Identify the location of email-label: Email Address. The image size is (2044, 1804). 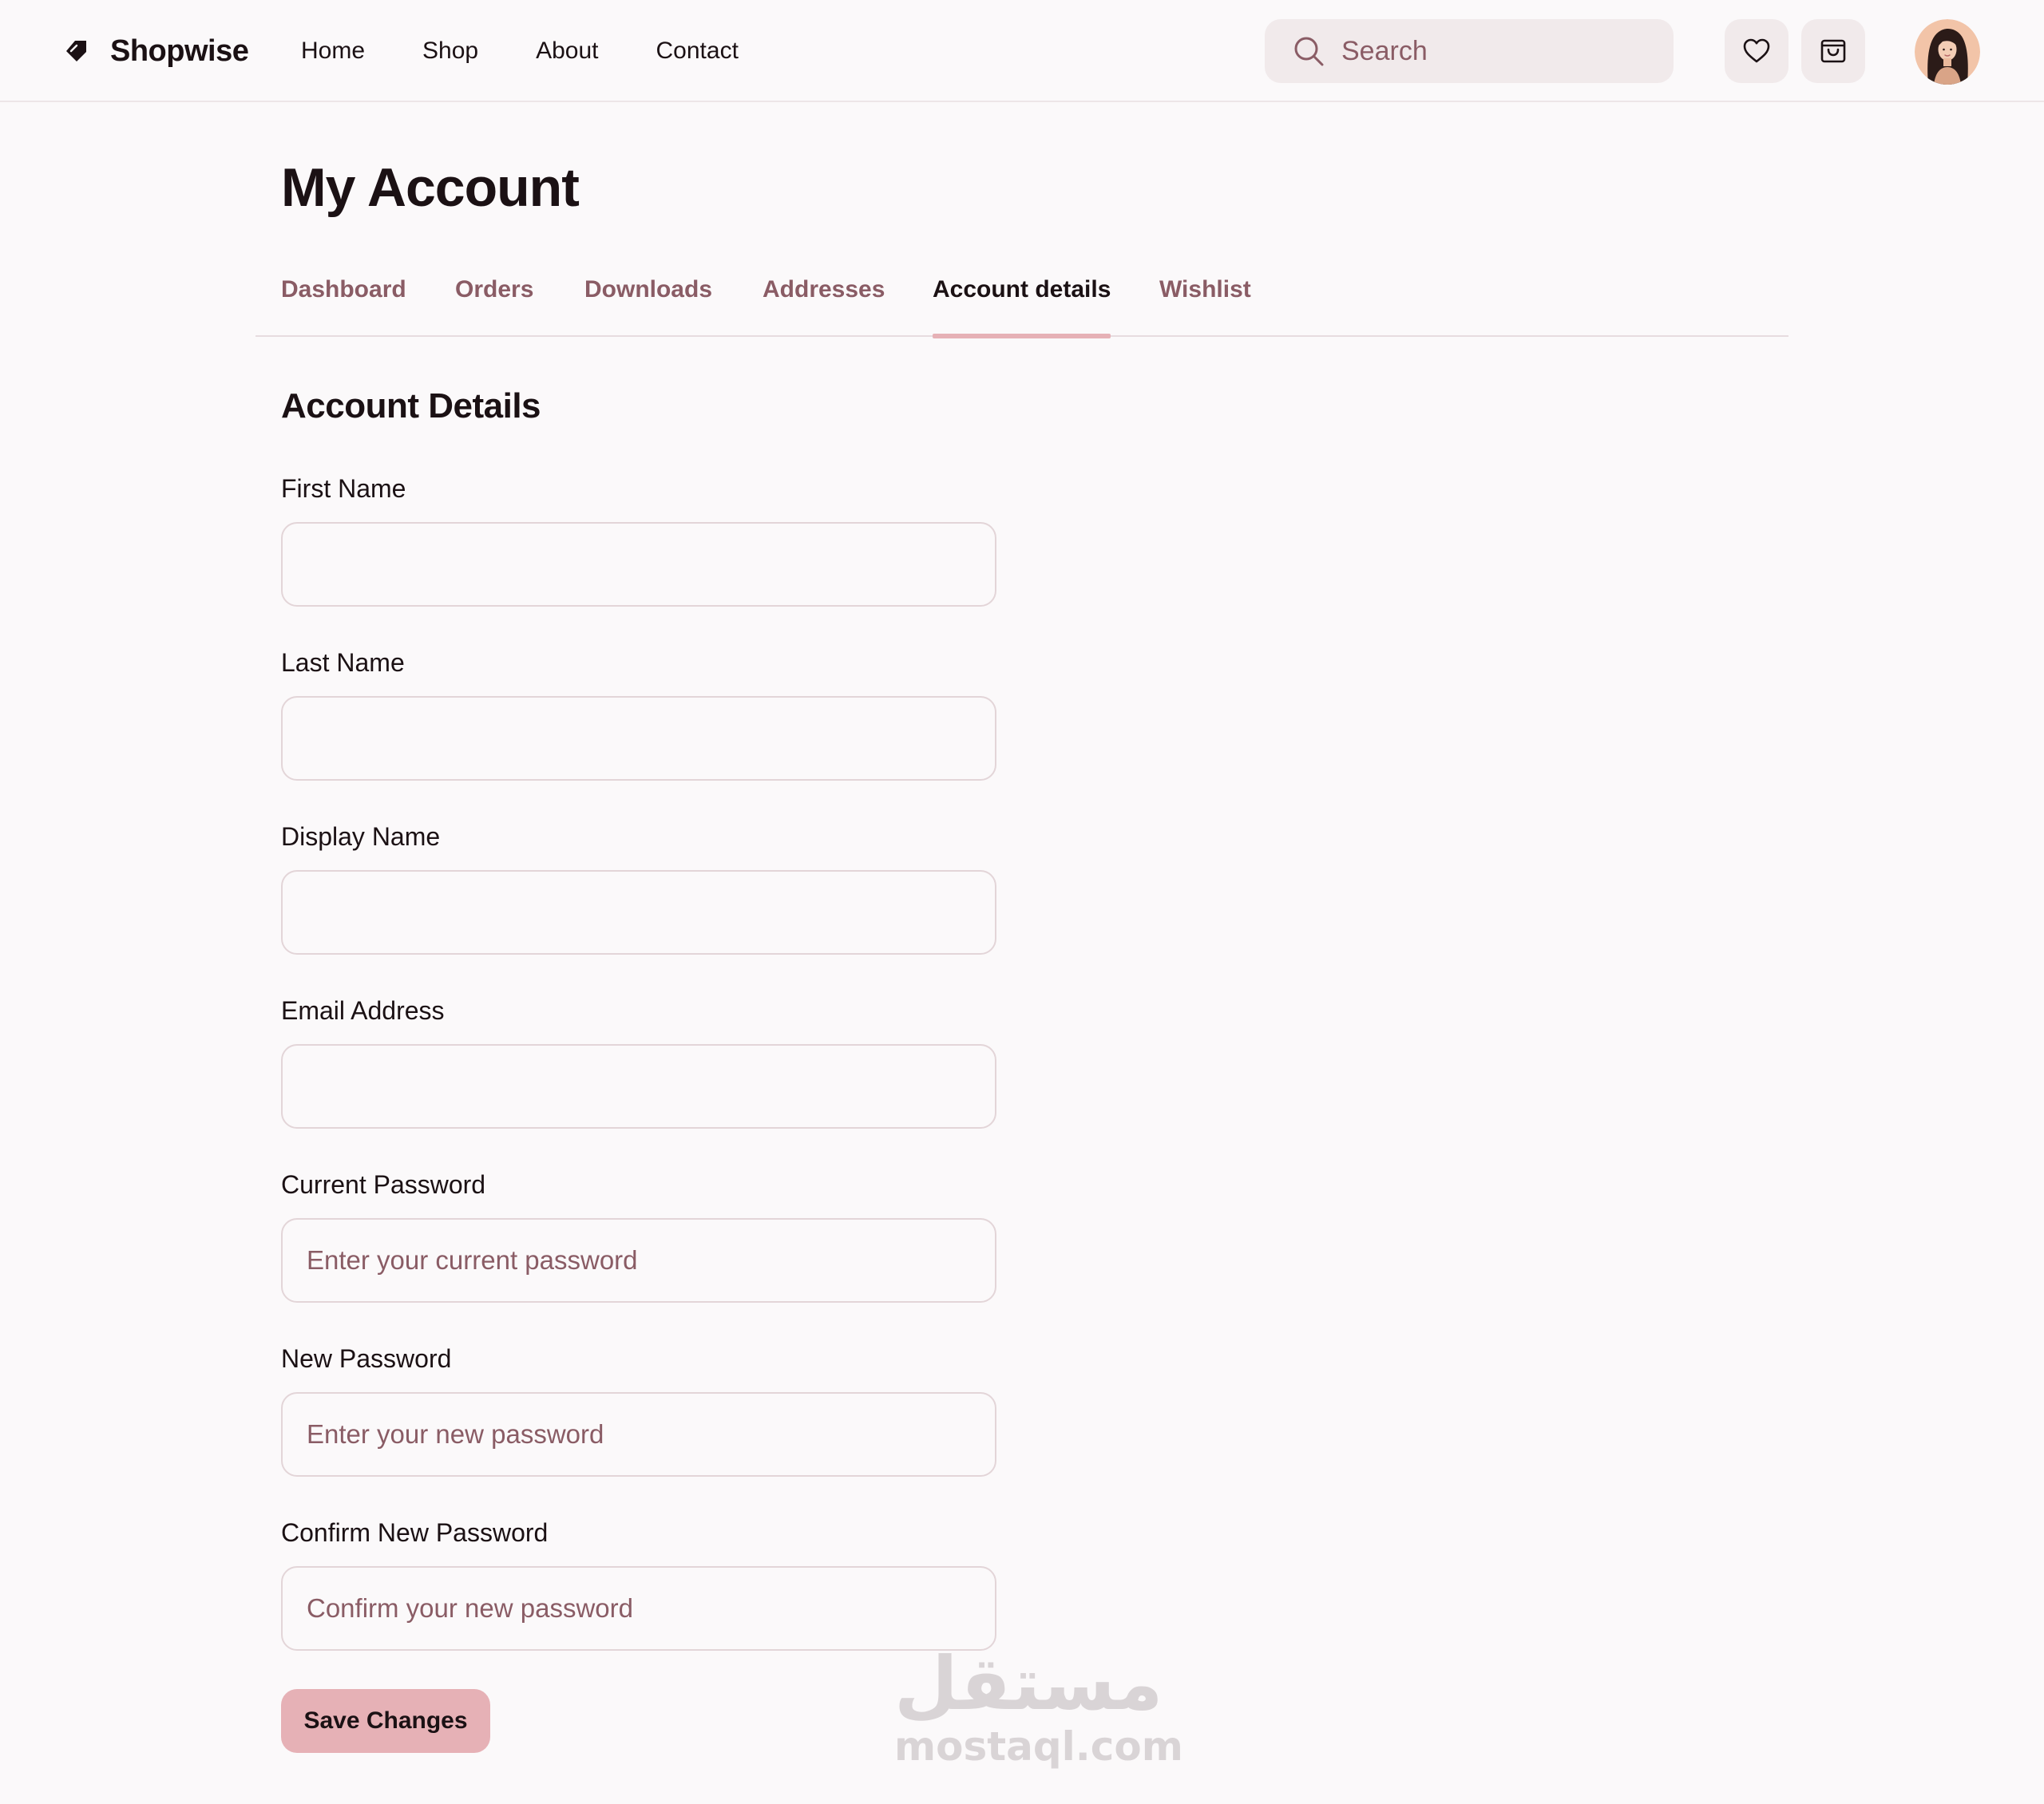
(363, 1010).